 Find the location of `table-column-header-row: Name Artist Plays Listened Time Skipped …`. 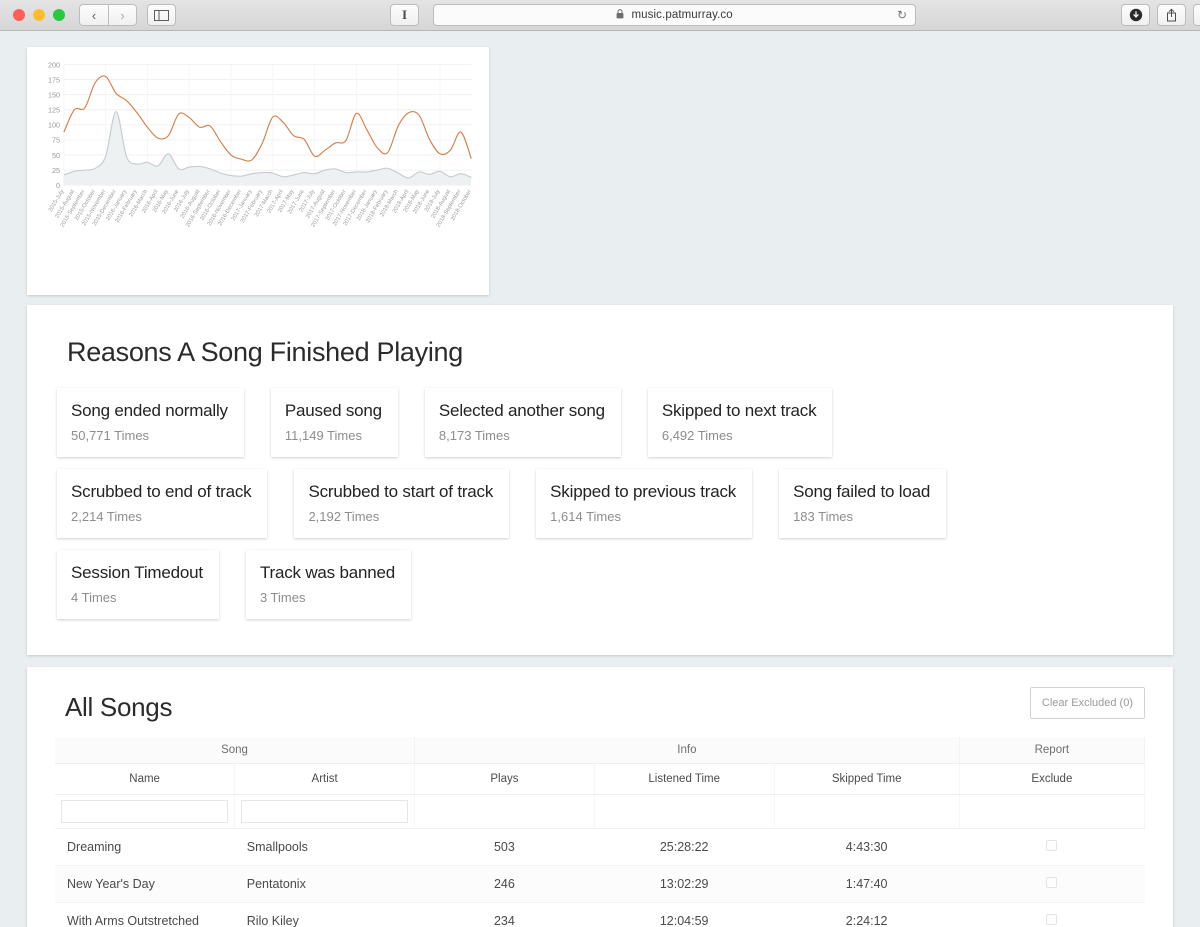

table-column-header-row: Name Artist Plays Listened Time Skipped … is located at coordinates (600, 779).